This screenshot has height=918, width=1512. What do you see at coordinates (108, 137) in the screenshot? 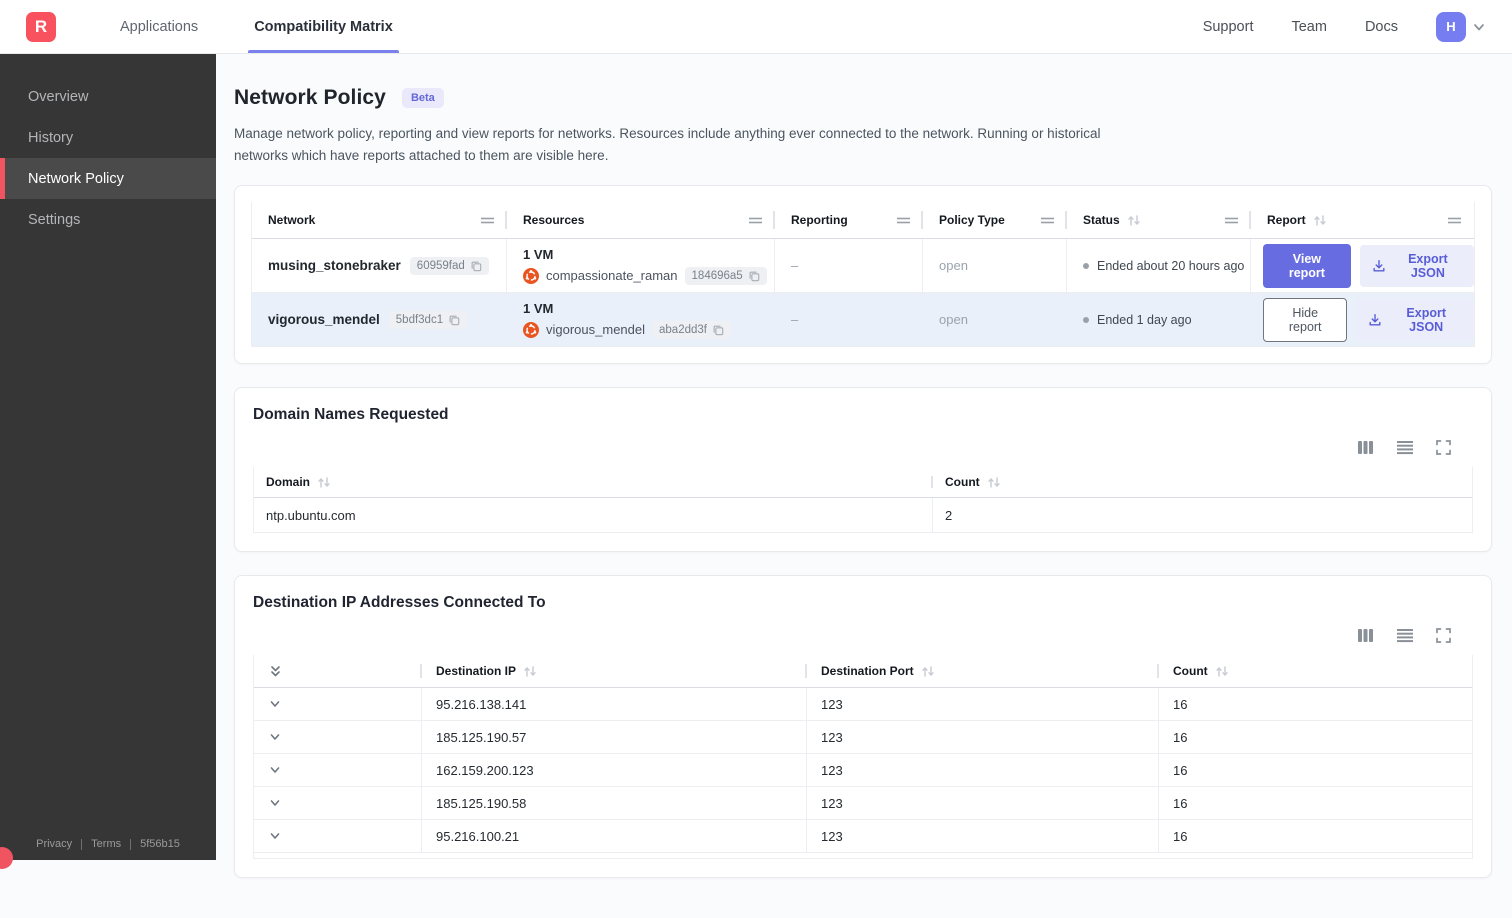
I see `sidebar-item-history: History` at bounding box center [108, 137].